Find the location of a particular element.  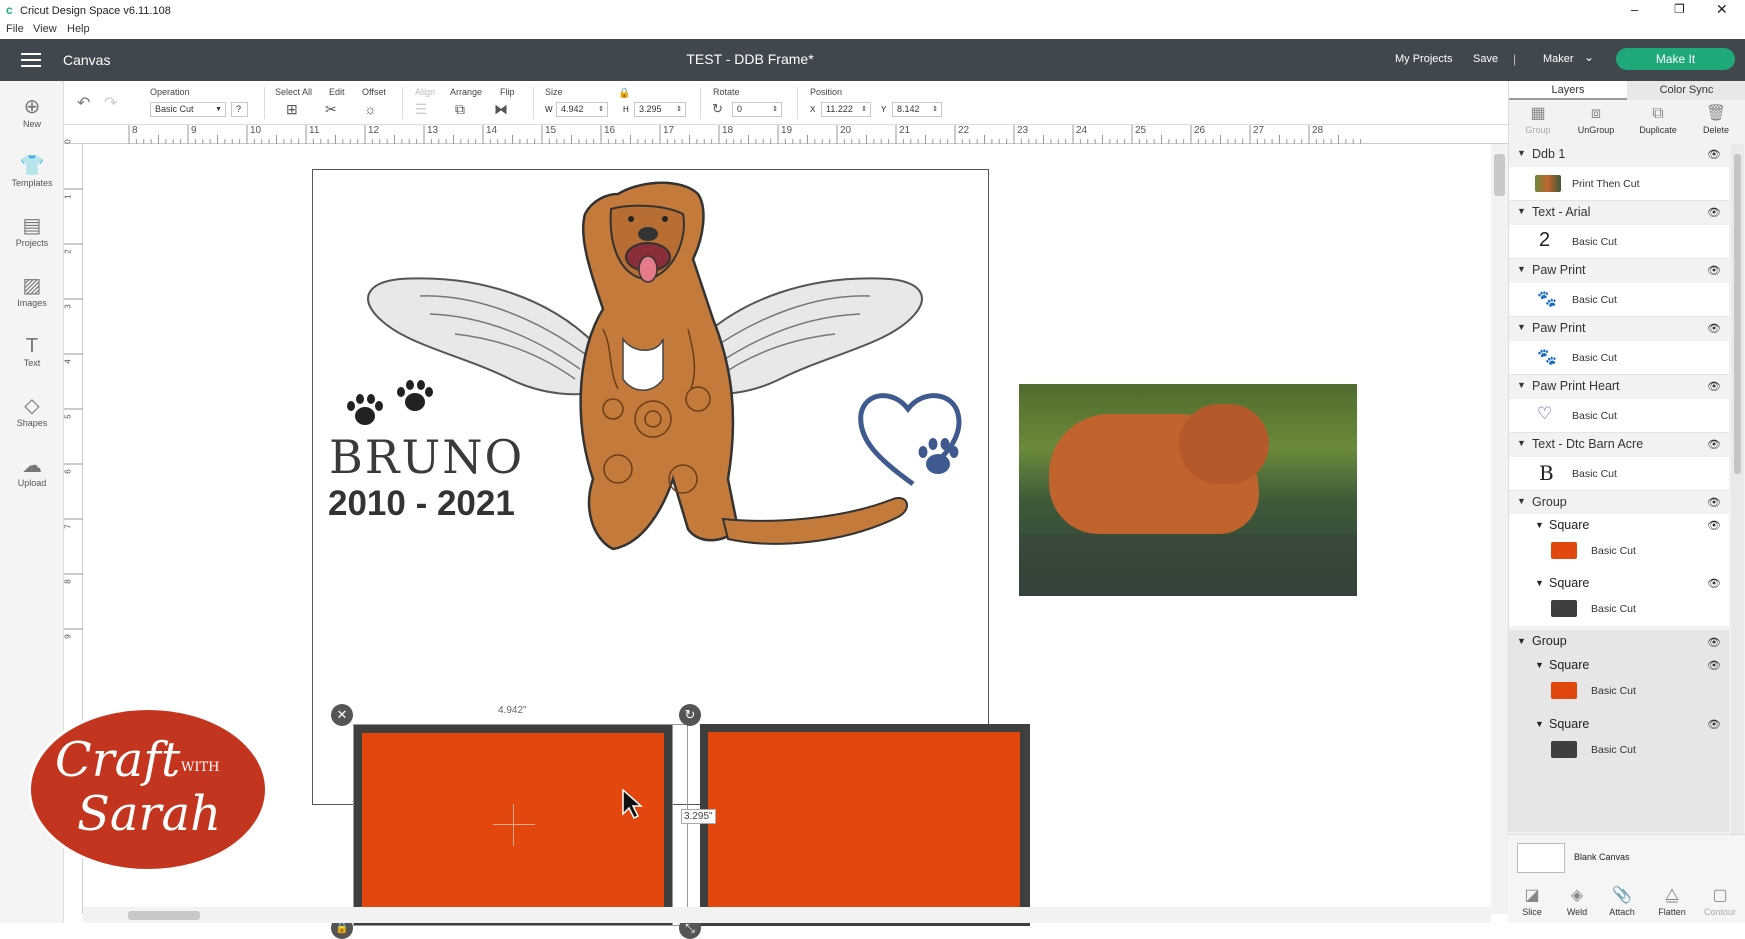

sidebar-item-shapes: ◇ Shapes is located at coordinates (32, 411).